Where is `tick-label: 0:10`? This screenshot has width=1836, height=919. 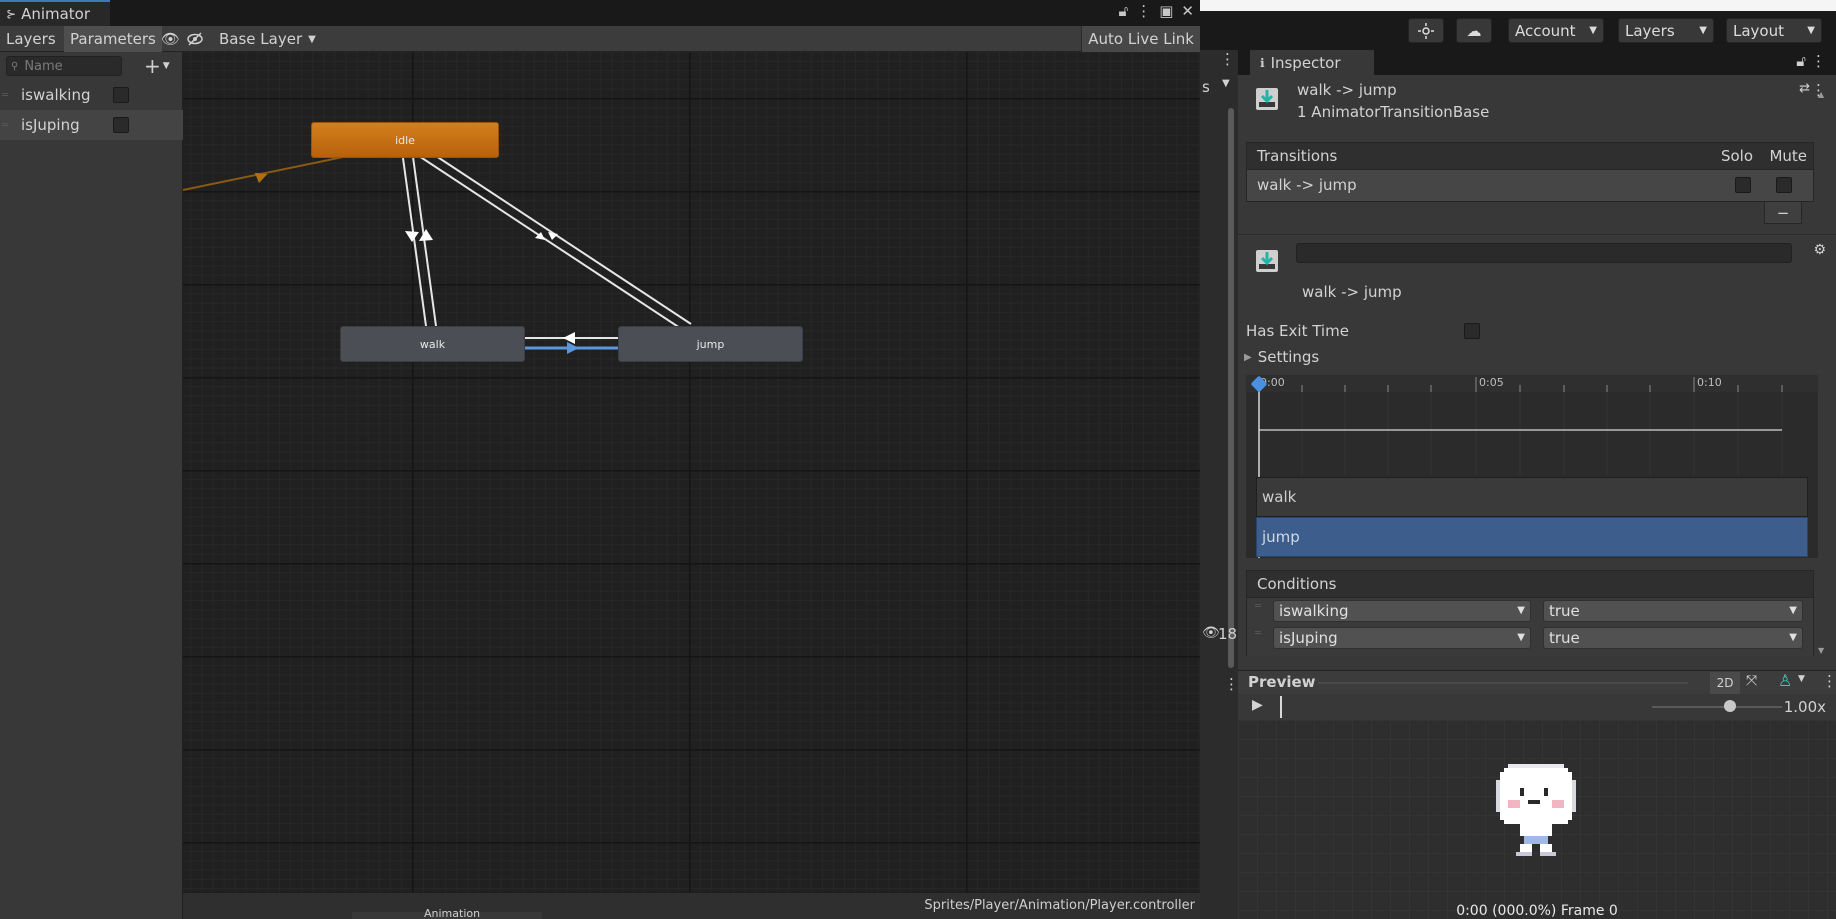 tick-label: 0:10 is located at coordinates (1709, 382).